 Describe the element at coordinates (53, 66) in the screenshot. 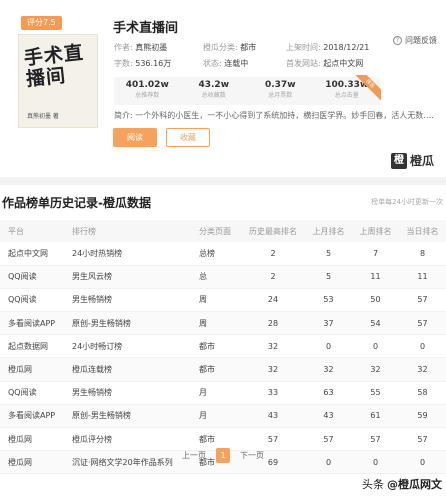

I see `cover-title: 手术直播间` at that location.